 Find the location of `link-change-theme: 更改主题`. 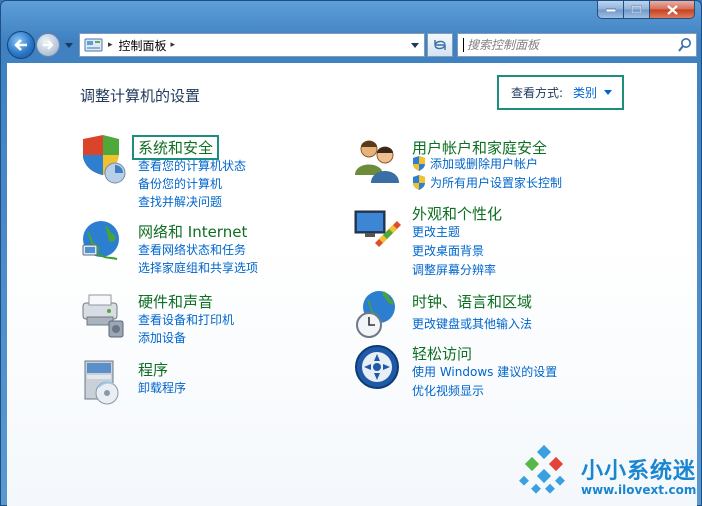

link-change-theme: 更改主题 is located at coordinates (436, 231).